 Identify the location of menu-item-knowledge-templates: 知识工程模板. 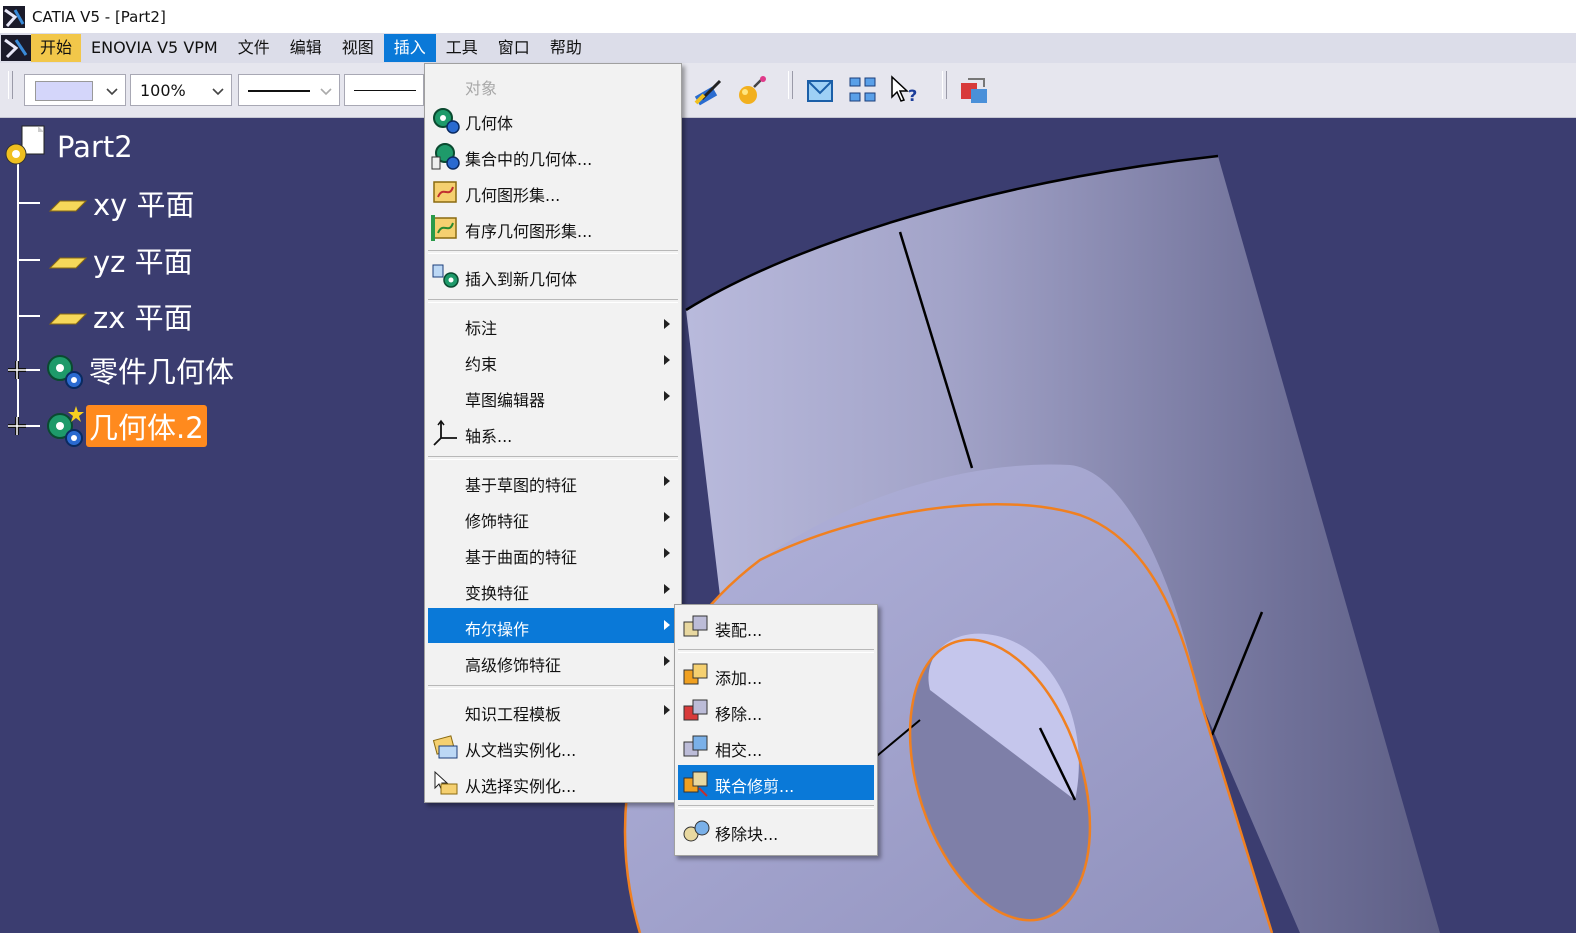
(553, 710).